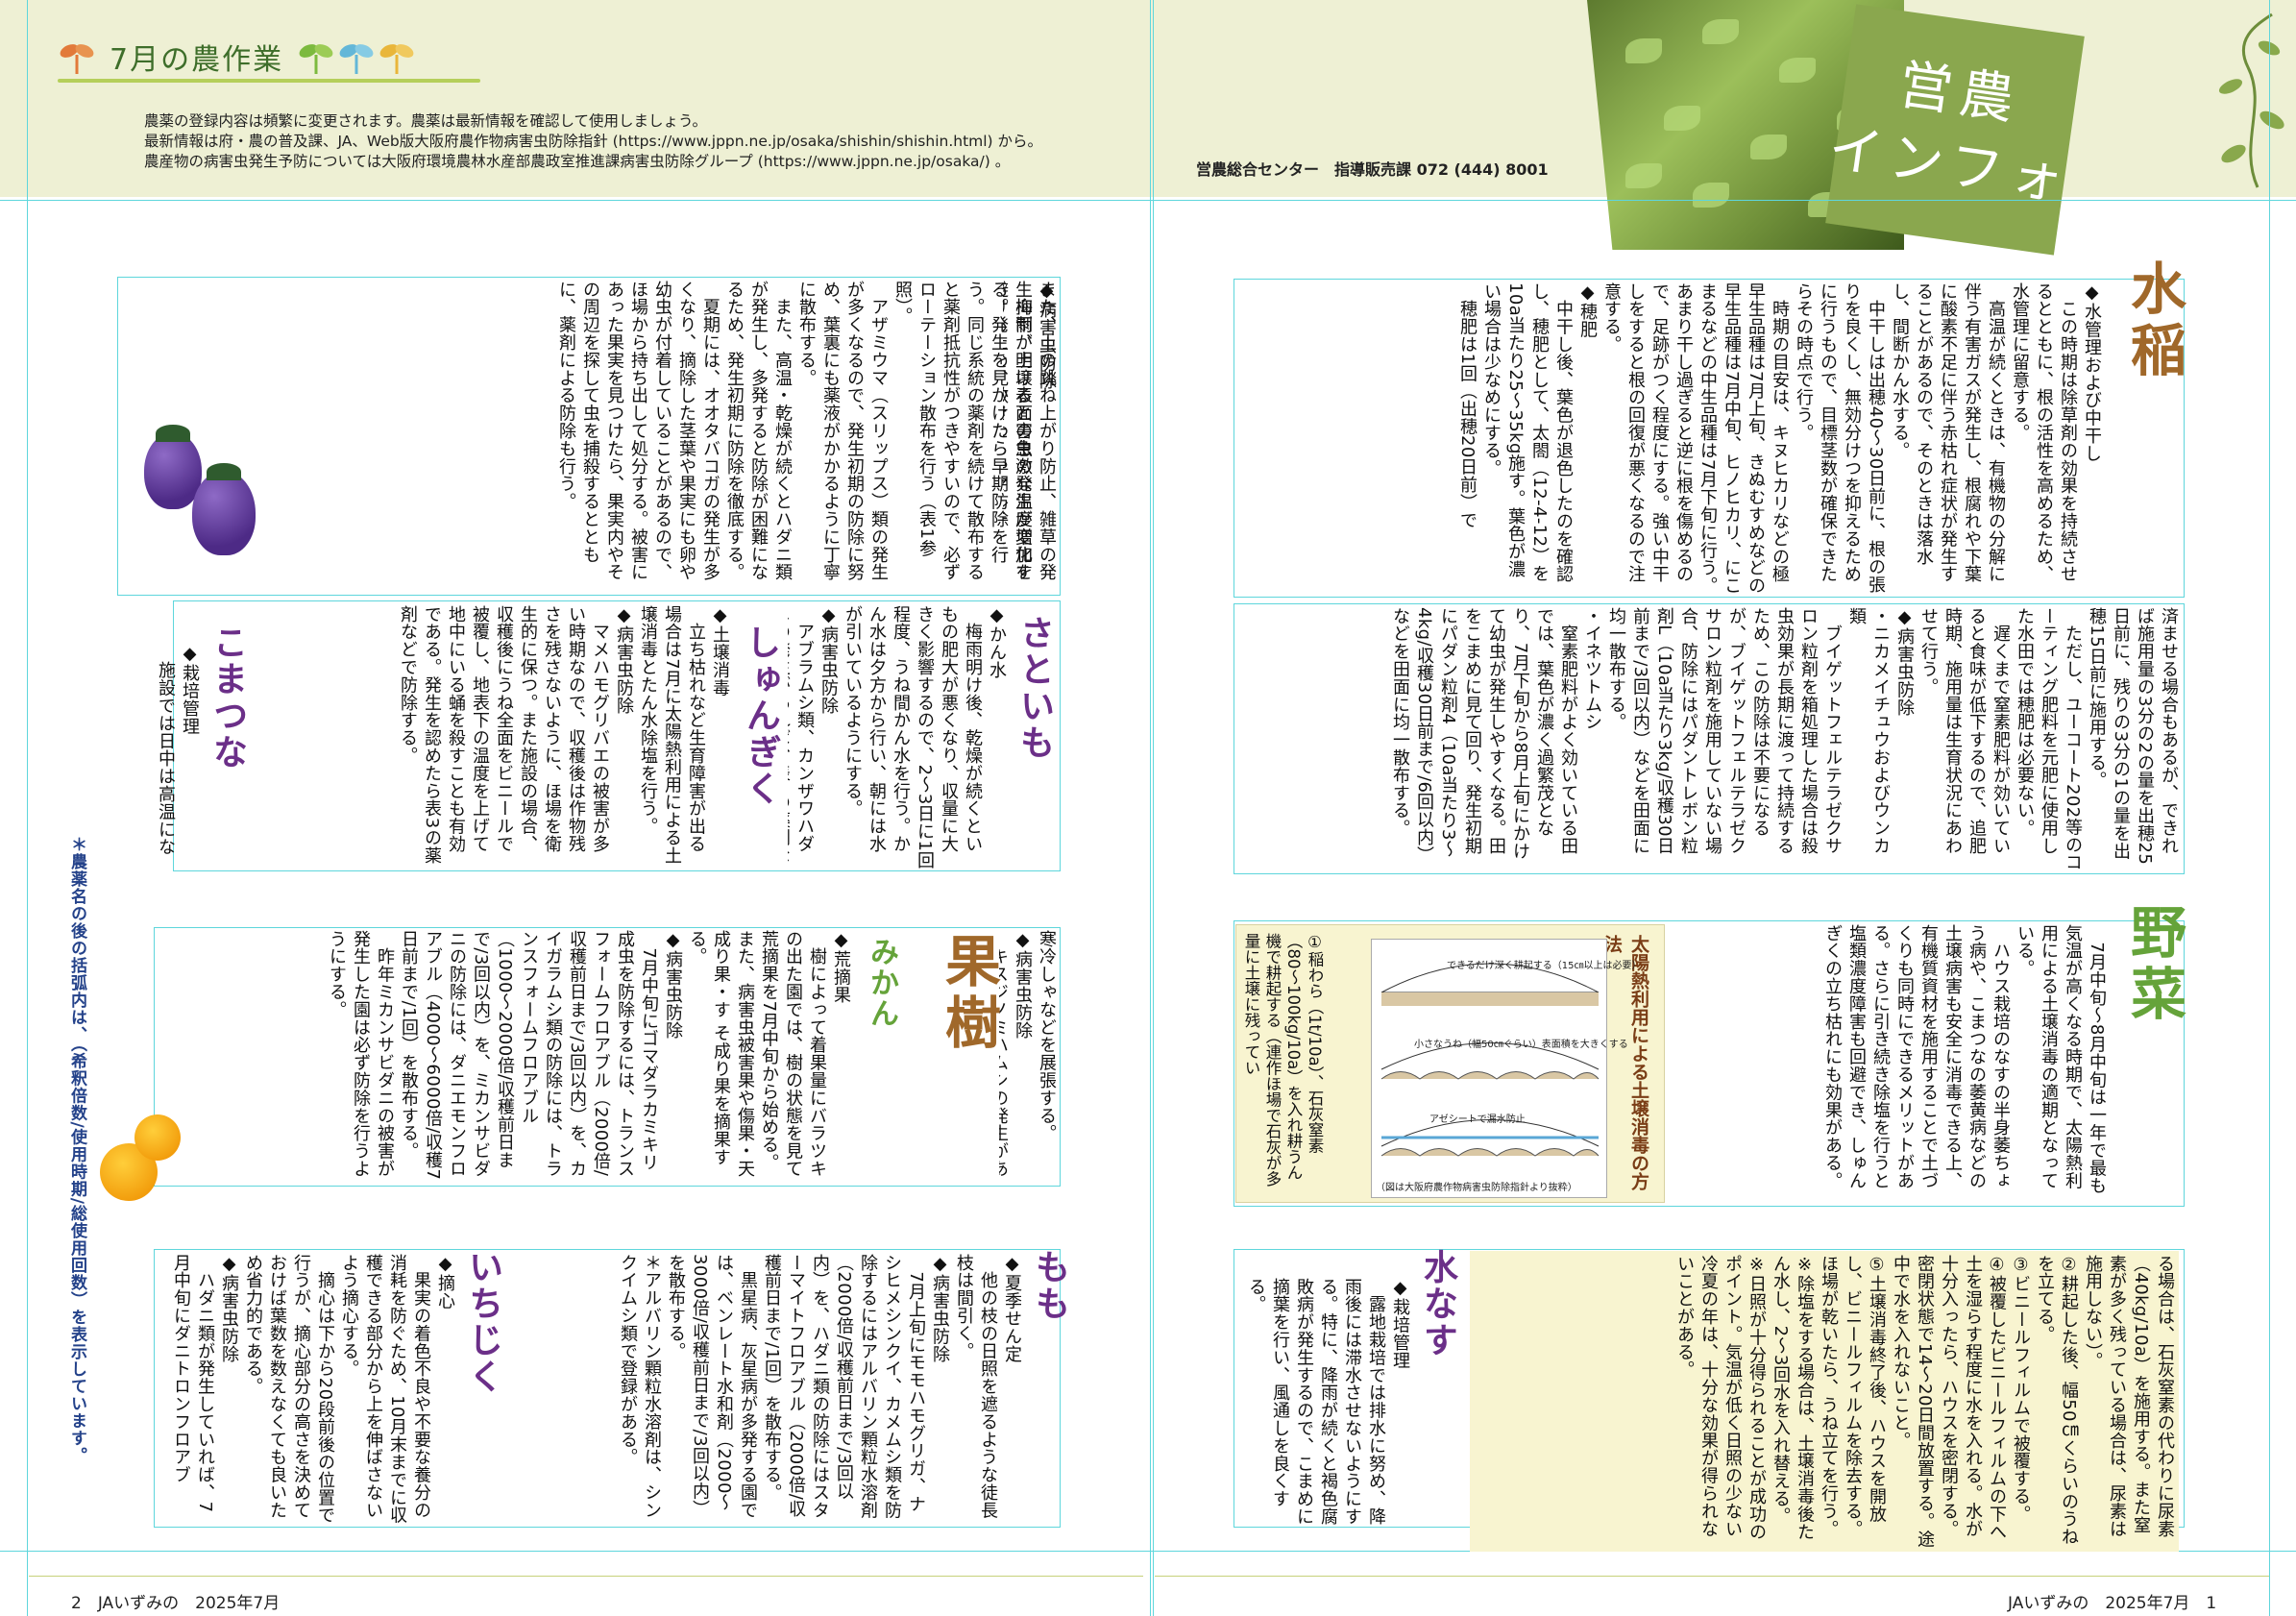  Describe the element at coordinates (426, 121) in the screenshot. I see `notice-line: 農薬の登録内容は頻繁に変更されます。農薬は最新情報を確認して使用しましょう。` at that location.